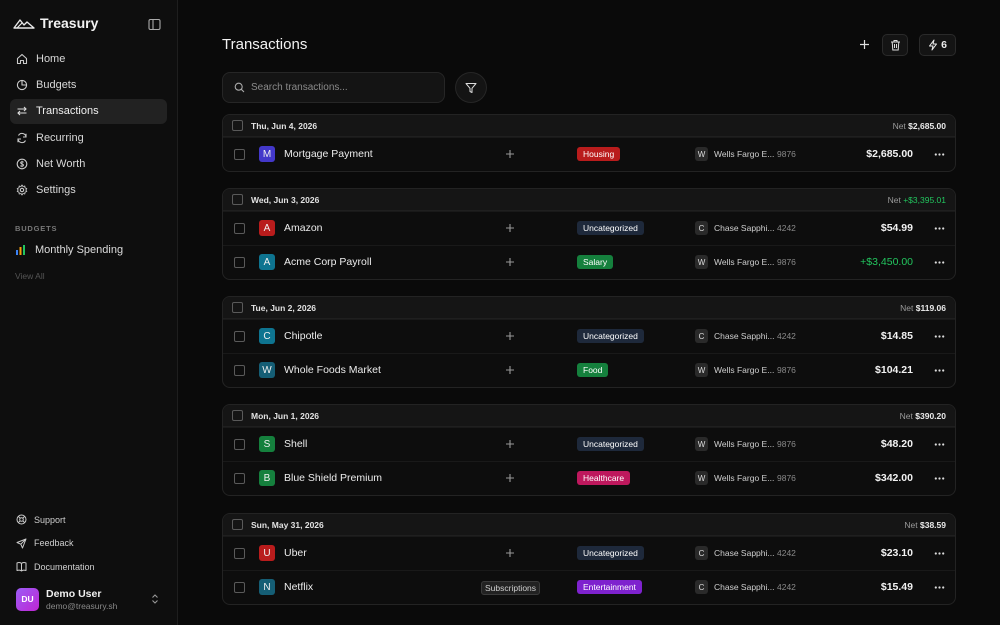  Describe the element at coordinates (930, 416) in the screenshot. I see `net-amount: $390.20` at that location.